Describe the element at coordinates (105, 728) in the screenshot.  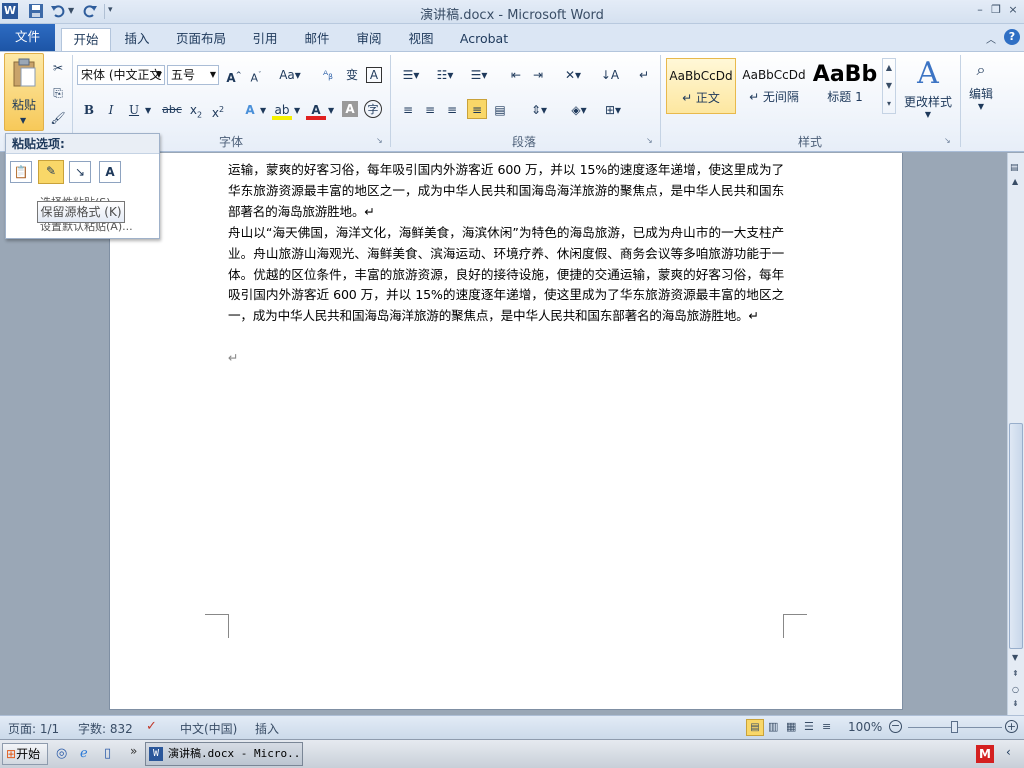
I see `word-count: 字数: 832` at that location.